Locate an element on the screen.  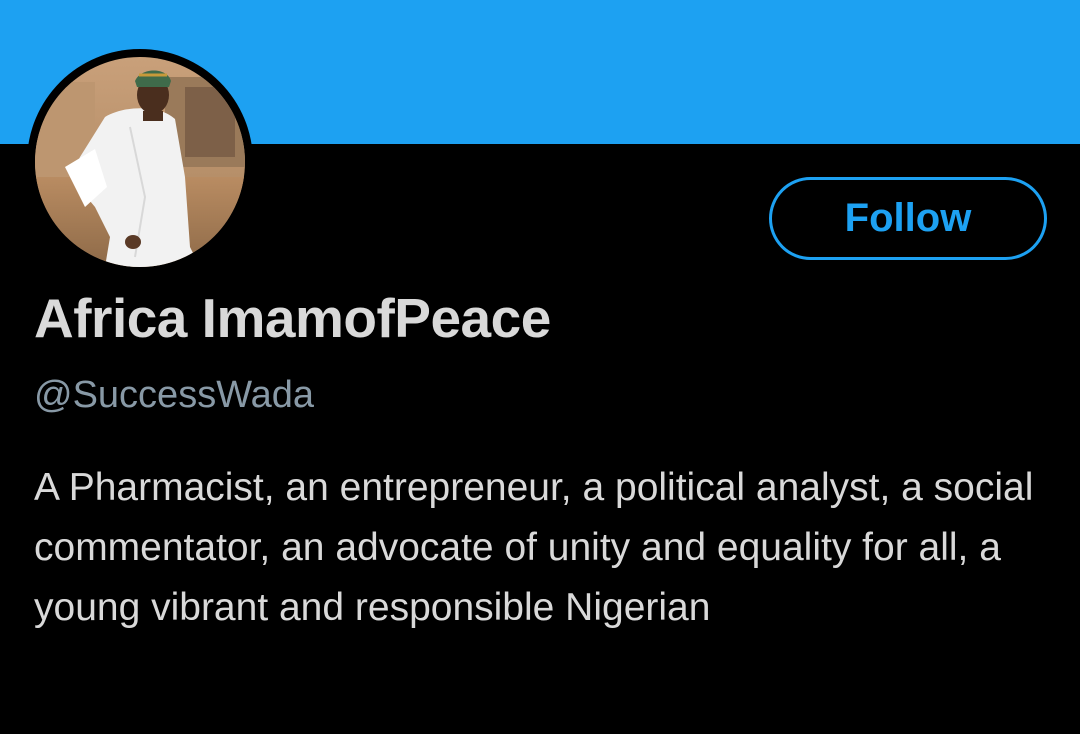
profile-display-name: Africa ImamofPeace is located at coordinates (292, 318).